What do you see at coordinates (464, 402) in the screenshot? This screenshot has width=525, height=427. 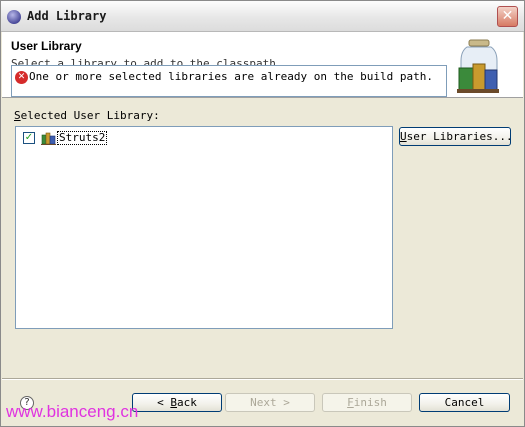 I see `cancel-button: Cancel` at bounding box center [464, 402].